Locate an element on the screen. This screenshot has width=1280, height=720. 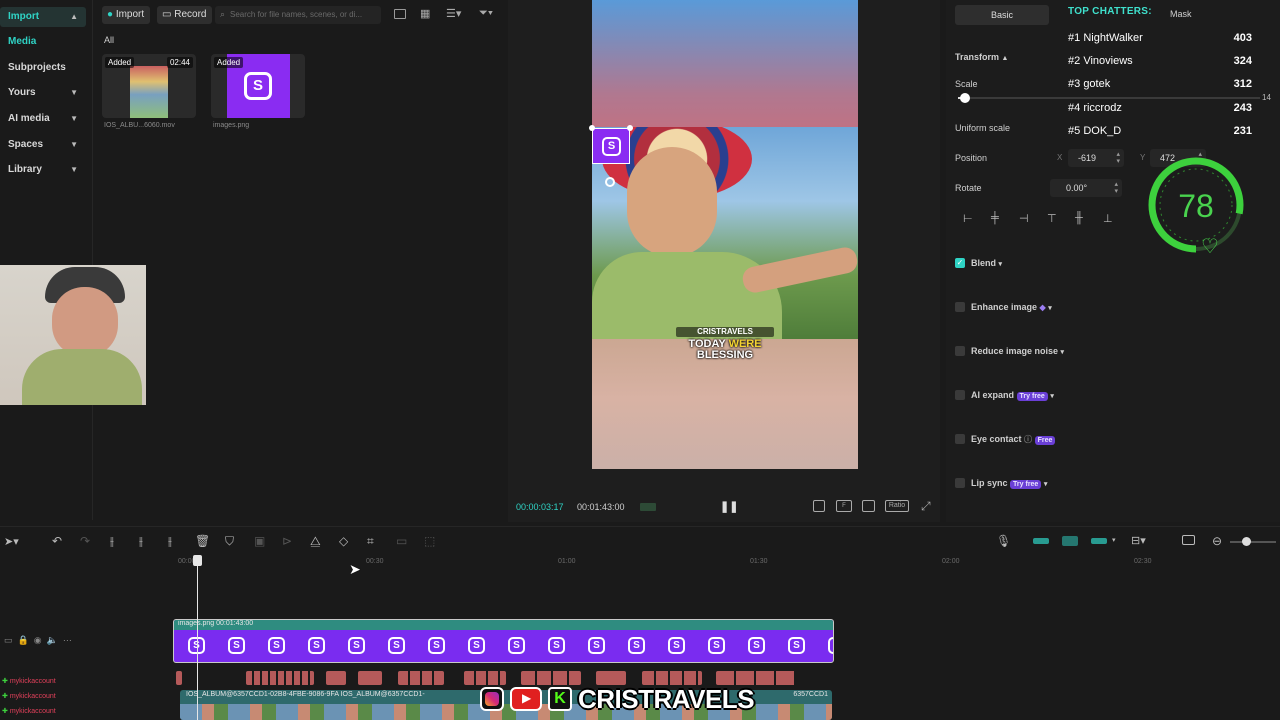
media-item-image: S Added is located at coordinates (258, 86).